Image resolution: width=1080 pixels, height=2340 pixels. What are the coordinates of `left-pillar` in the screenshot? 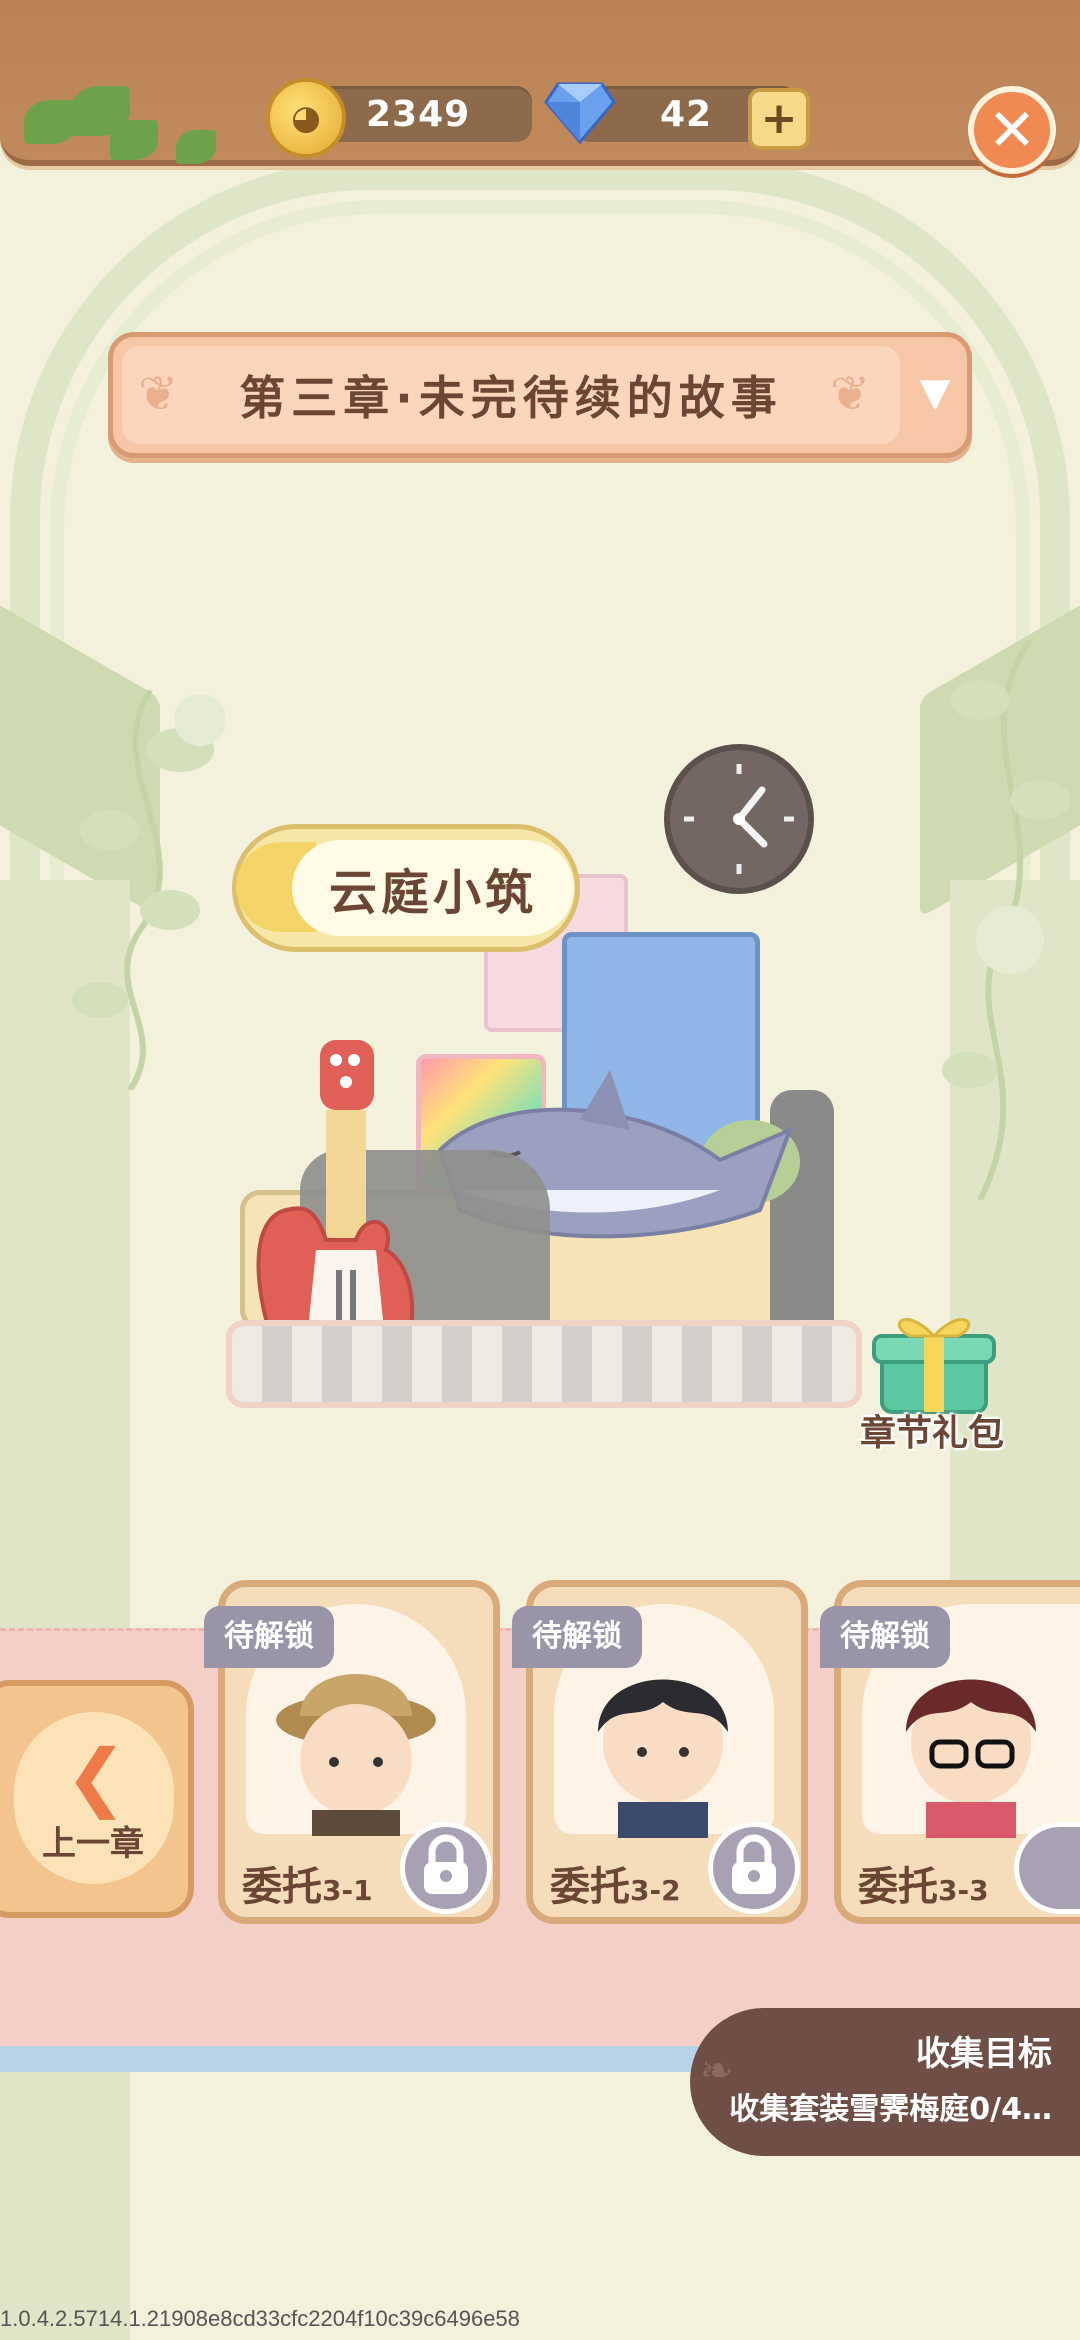 It's located at (65, 1610).